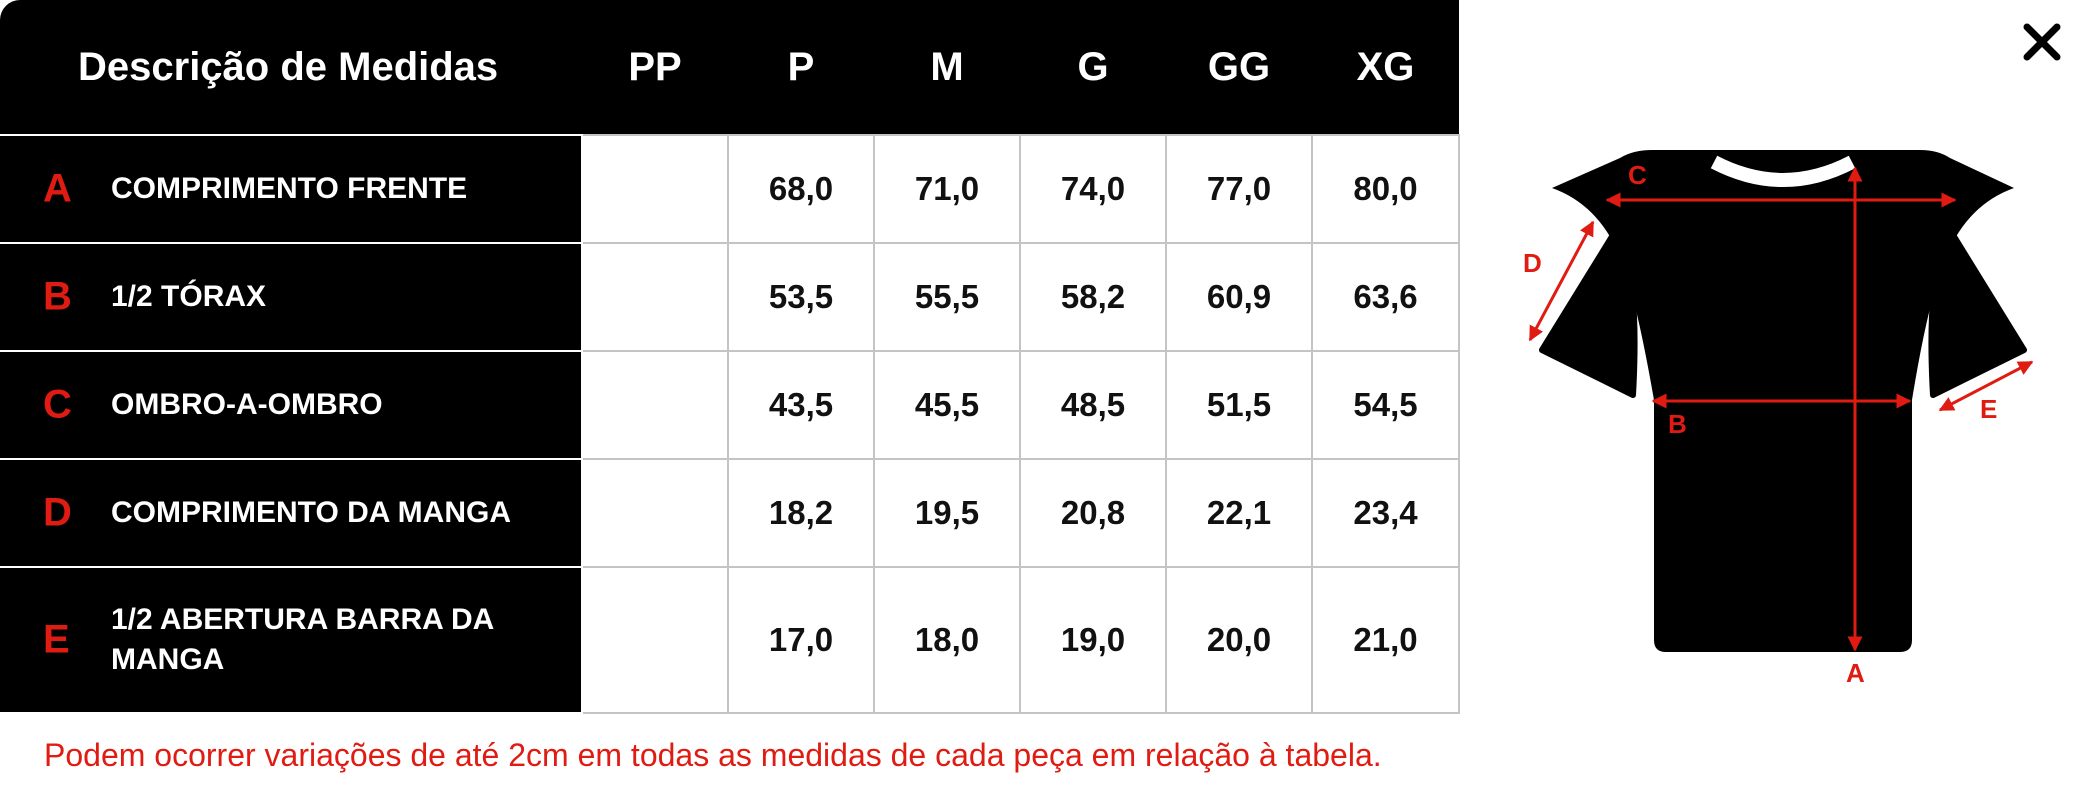  What do you see at coordinates (1637, 175) in the screenshot?
I see `diagram-label-c: C` at bounding box center [1637, 175].